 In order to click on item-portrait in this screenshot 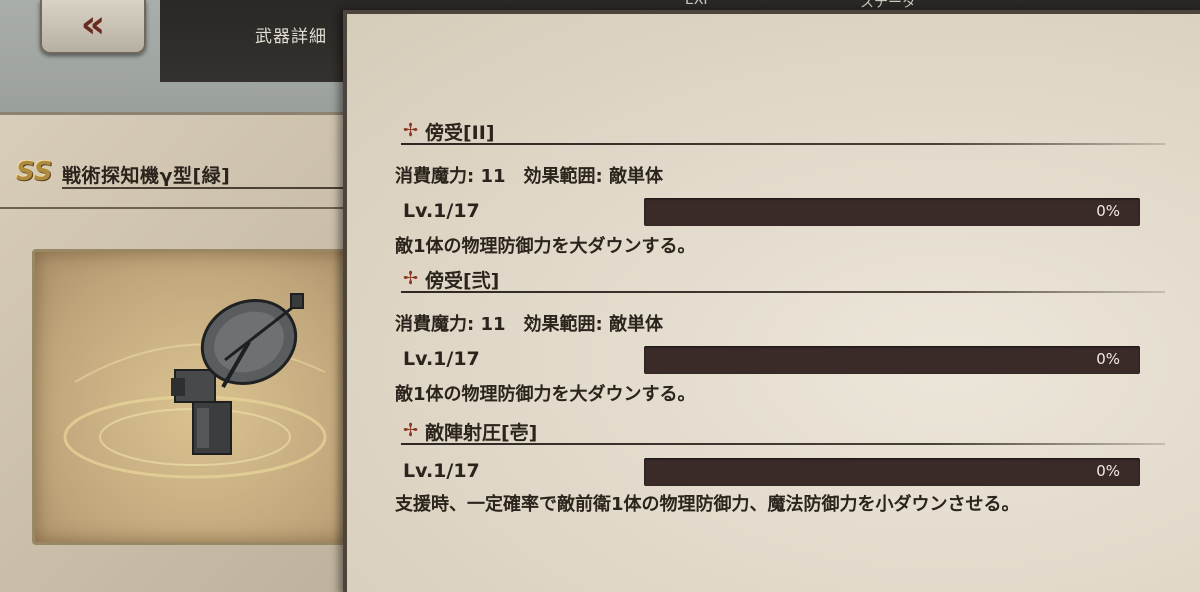, I will do `click(200, 397)`.